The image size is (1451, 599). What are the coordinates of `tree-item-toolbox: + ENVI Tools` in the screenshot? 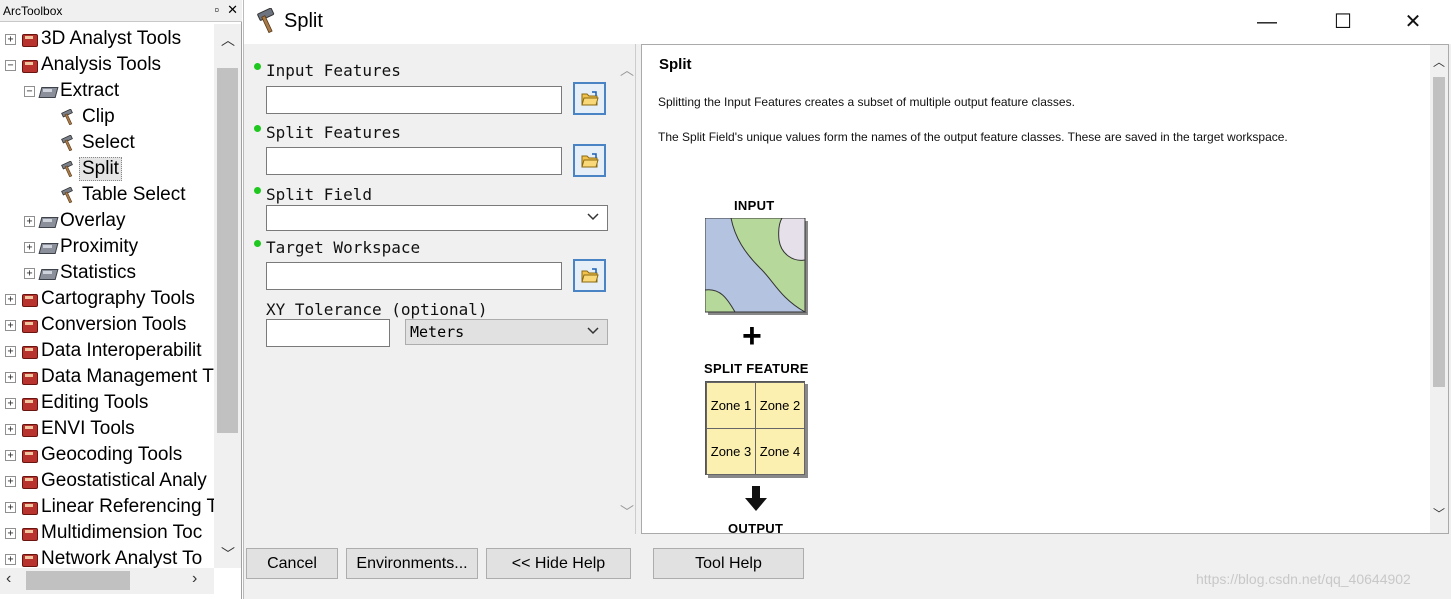 It's located at (70, 429).